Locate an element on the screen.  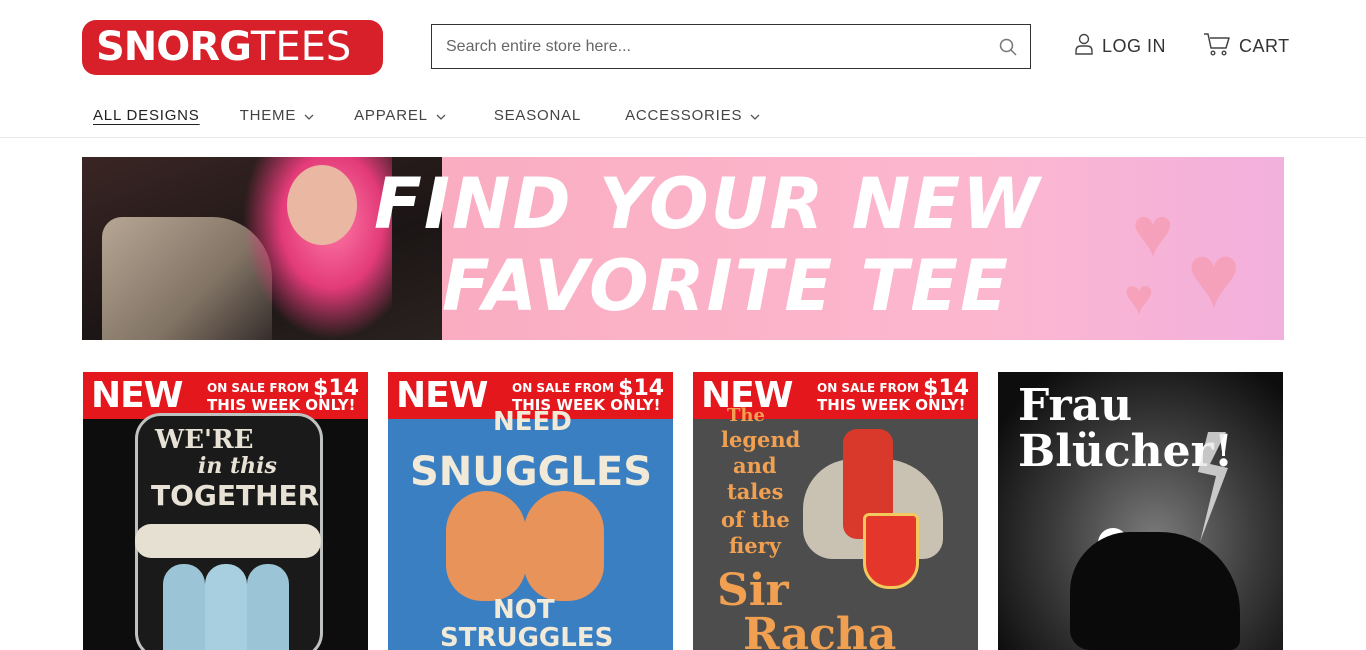
cart-label: CART is located at coordinates (1264, 45).